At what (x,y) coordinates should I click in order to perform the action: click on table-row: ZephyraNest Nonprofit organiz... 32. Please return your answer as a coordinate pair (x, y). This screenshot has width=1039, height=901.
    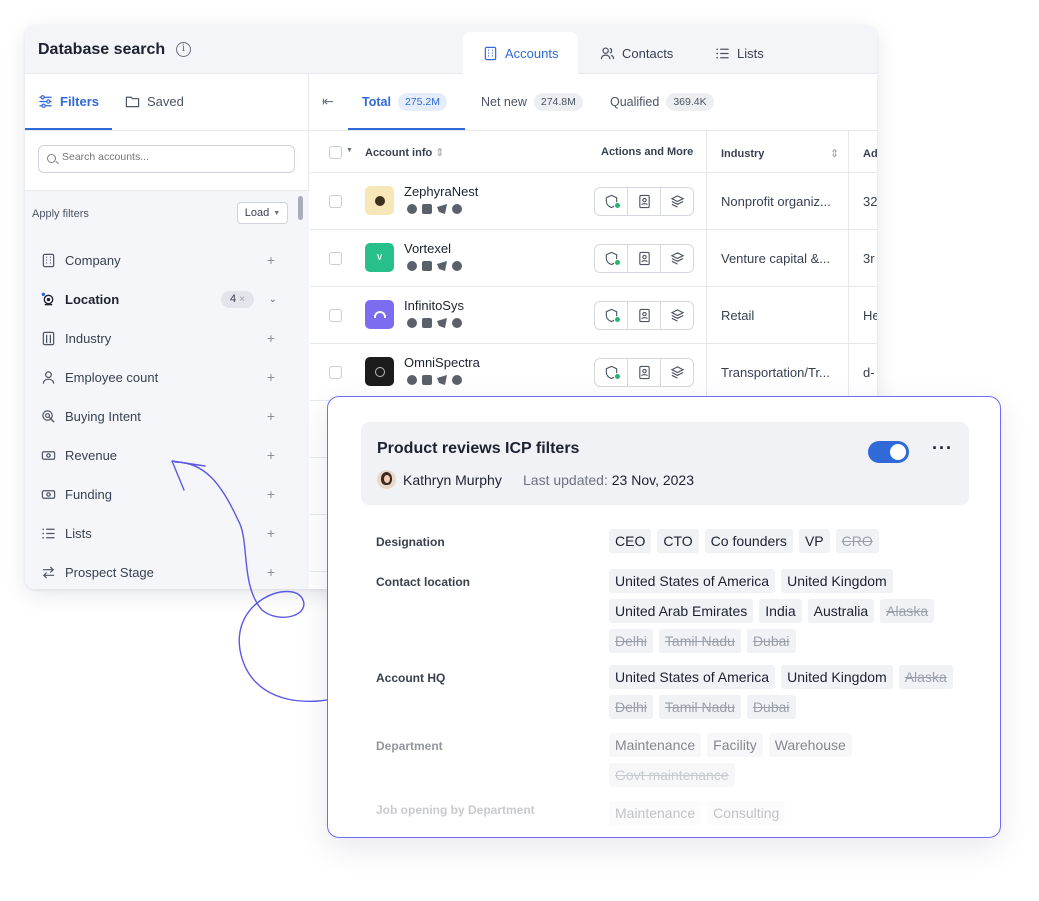
    Looking at the image, I should click on (593, 201).